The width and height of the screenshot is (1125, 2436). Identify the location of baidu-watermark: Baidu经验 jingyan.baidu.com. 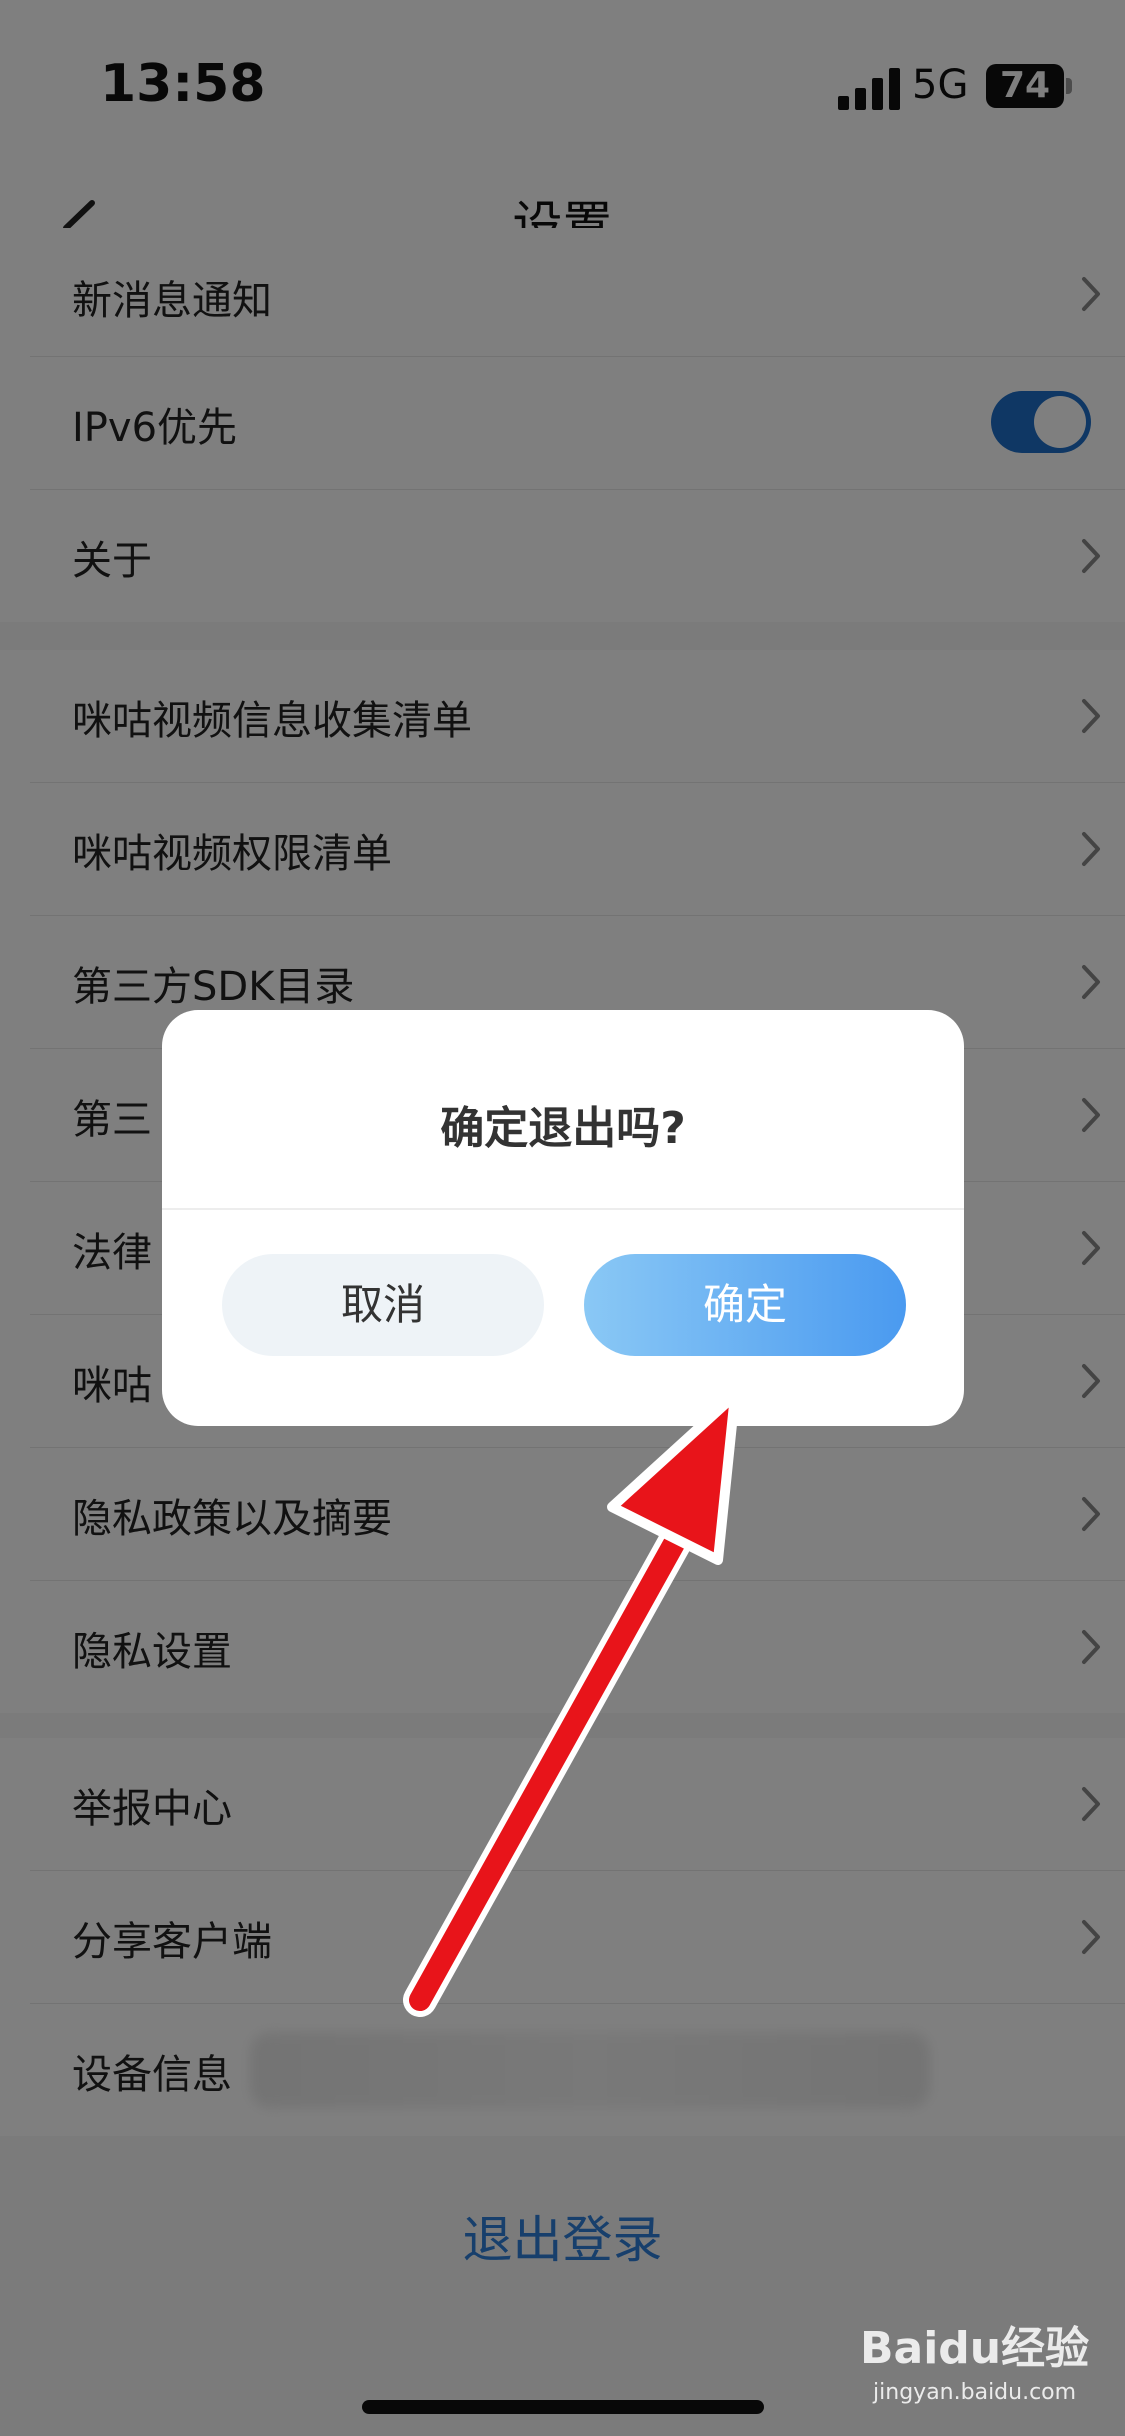
(974, 2358).